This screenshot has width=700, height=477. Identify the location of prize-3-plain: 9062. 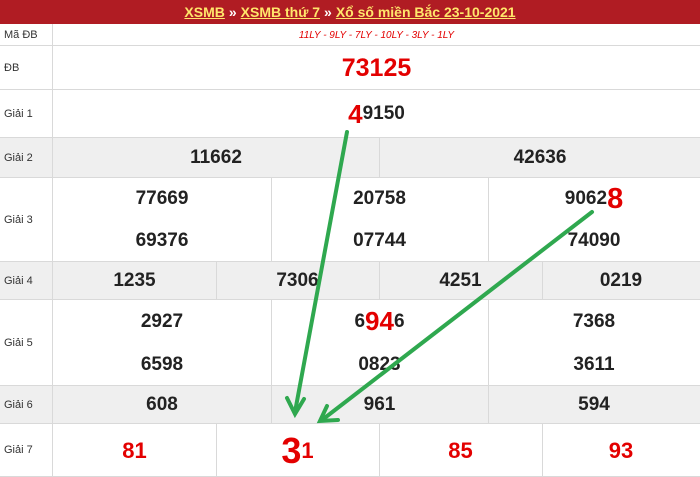
(586, 198).